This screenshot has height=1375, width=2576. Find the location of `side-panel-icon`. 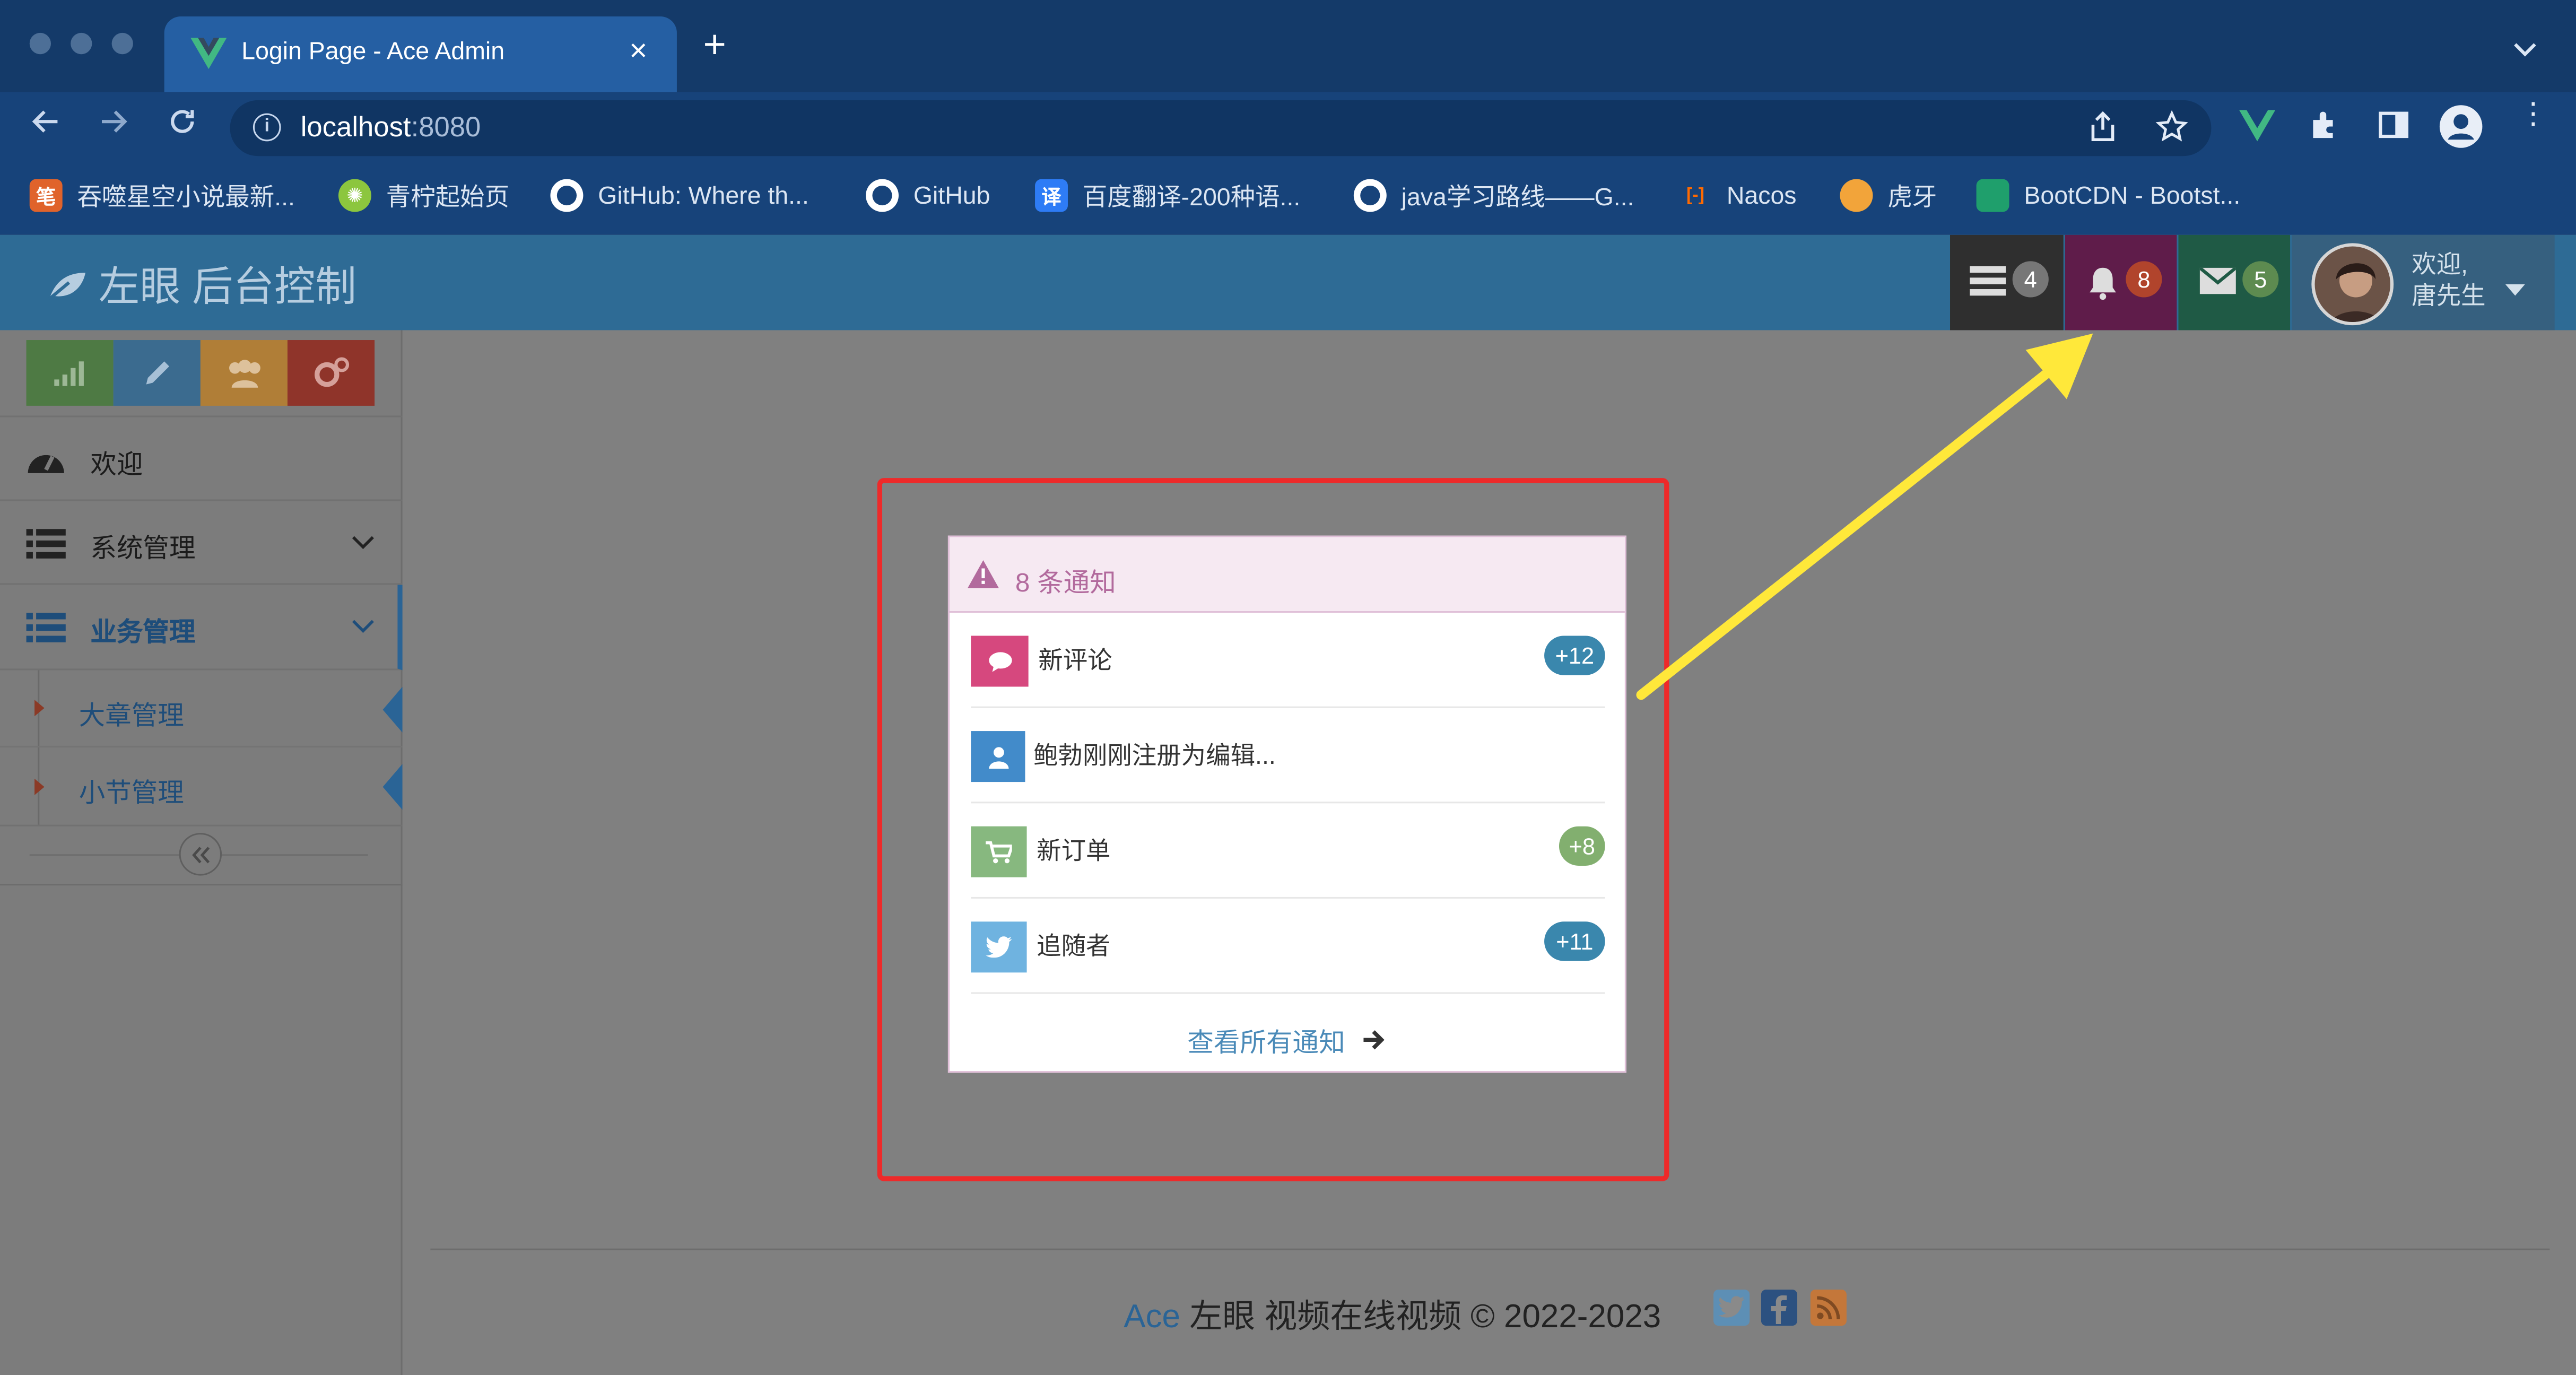

side-panel-icon is located at coordinates (2393, 129).